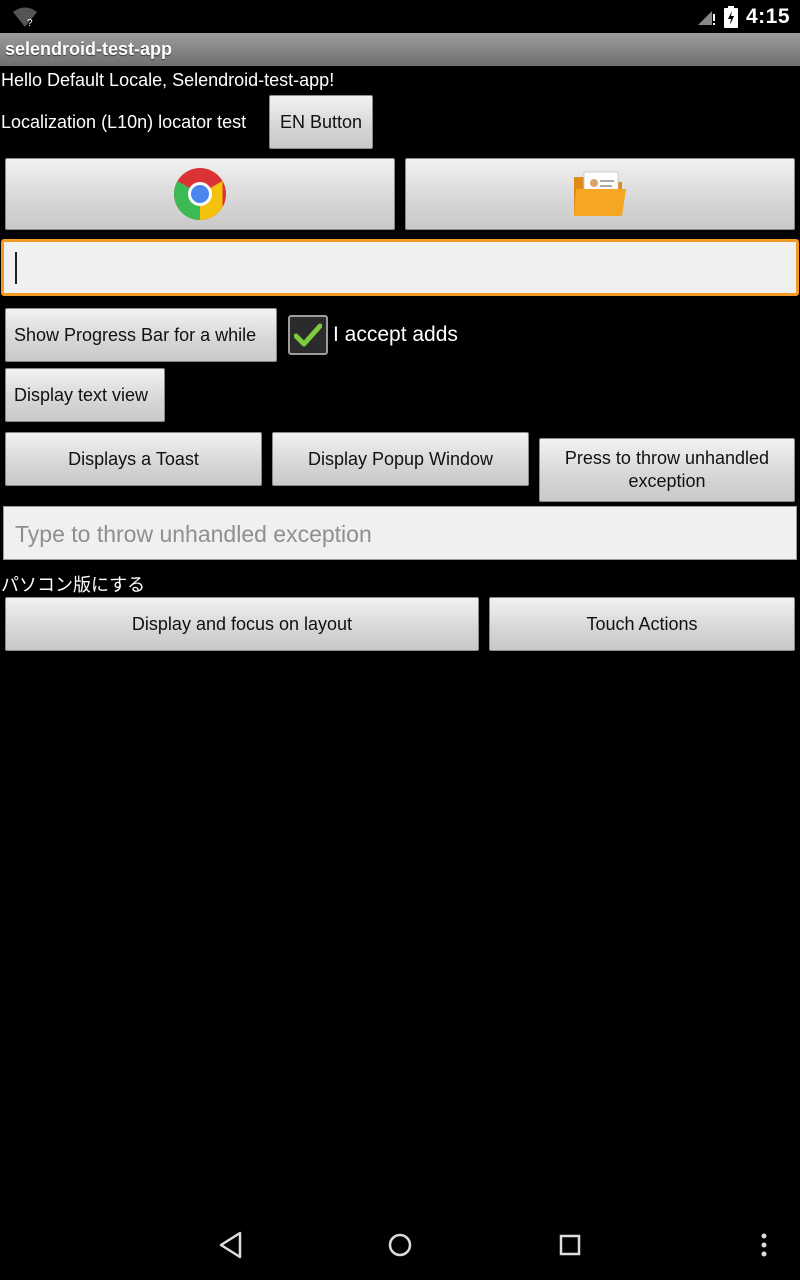 The image size is (800, 1280). Describe the element at coordinates (400, 459) in the screenshot. I see `display-popup-window-button: Display Popup Window` at that location.